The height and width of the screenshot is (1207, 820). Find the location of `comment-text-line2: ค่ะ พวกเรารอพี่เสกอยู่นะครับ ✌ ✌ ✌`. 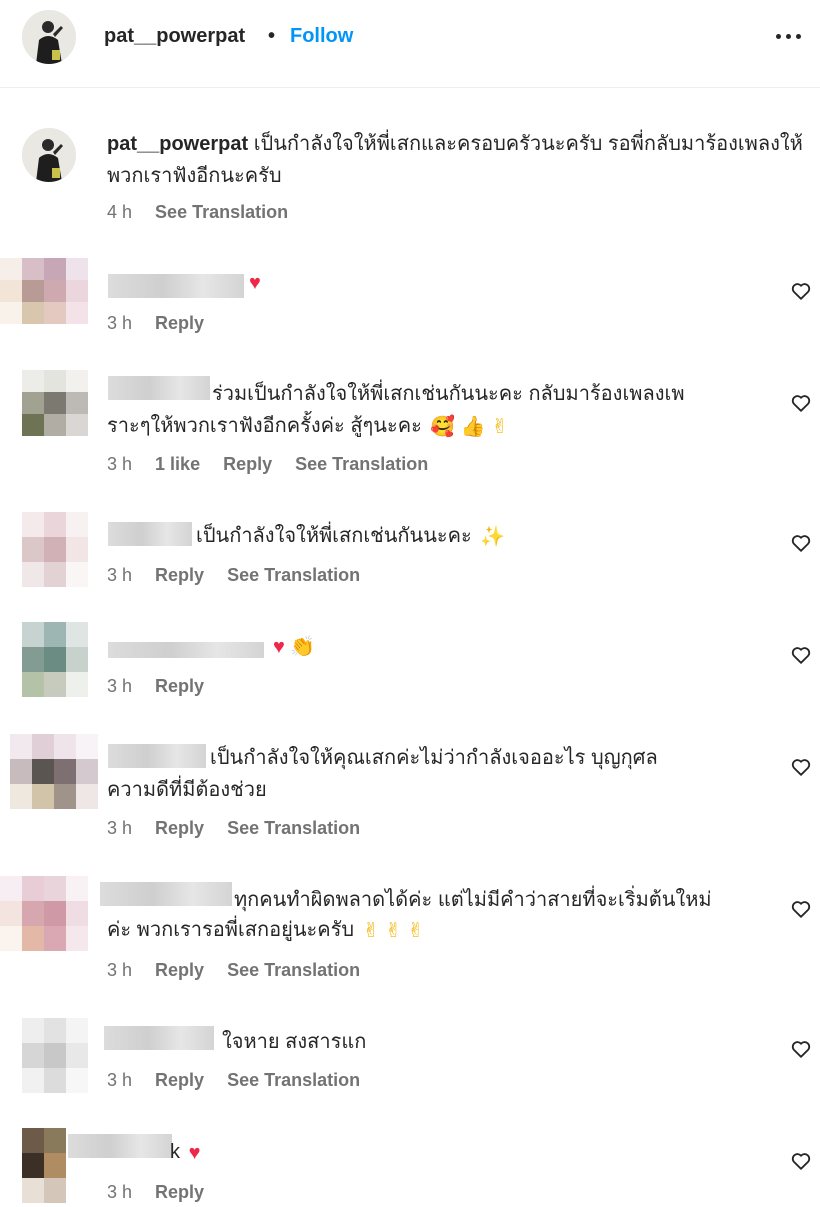

comment-text-line2: ค่ะ พวกเรารอพี่เสกอยู่นะครับ ✌ ✌ ✌ is located at coordinates (267, 930).